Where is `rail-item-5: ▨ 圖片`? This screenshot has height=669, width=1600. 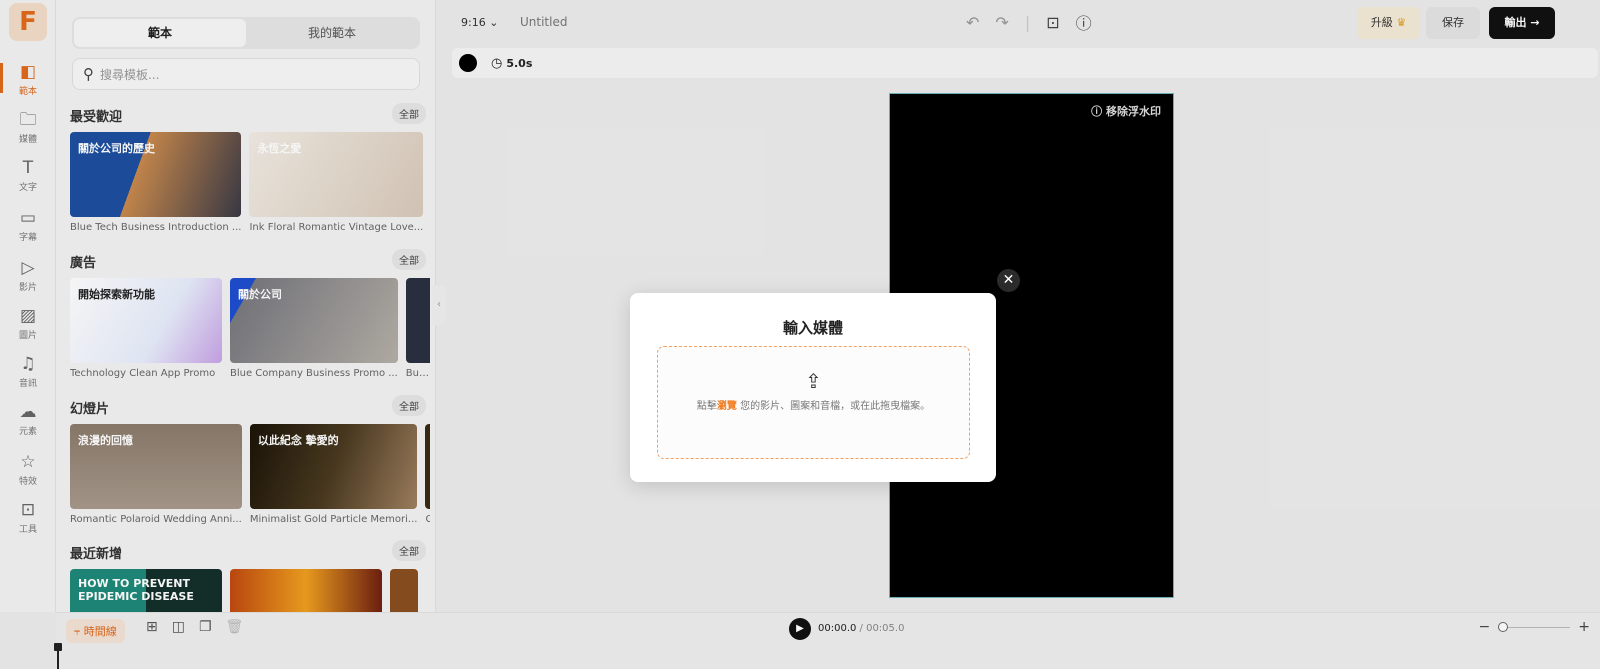 rail-item-5: ▨ 圖片 is located at coordinates (28, 323).